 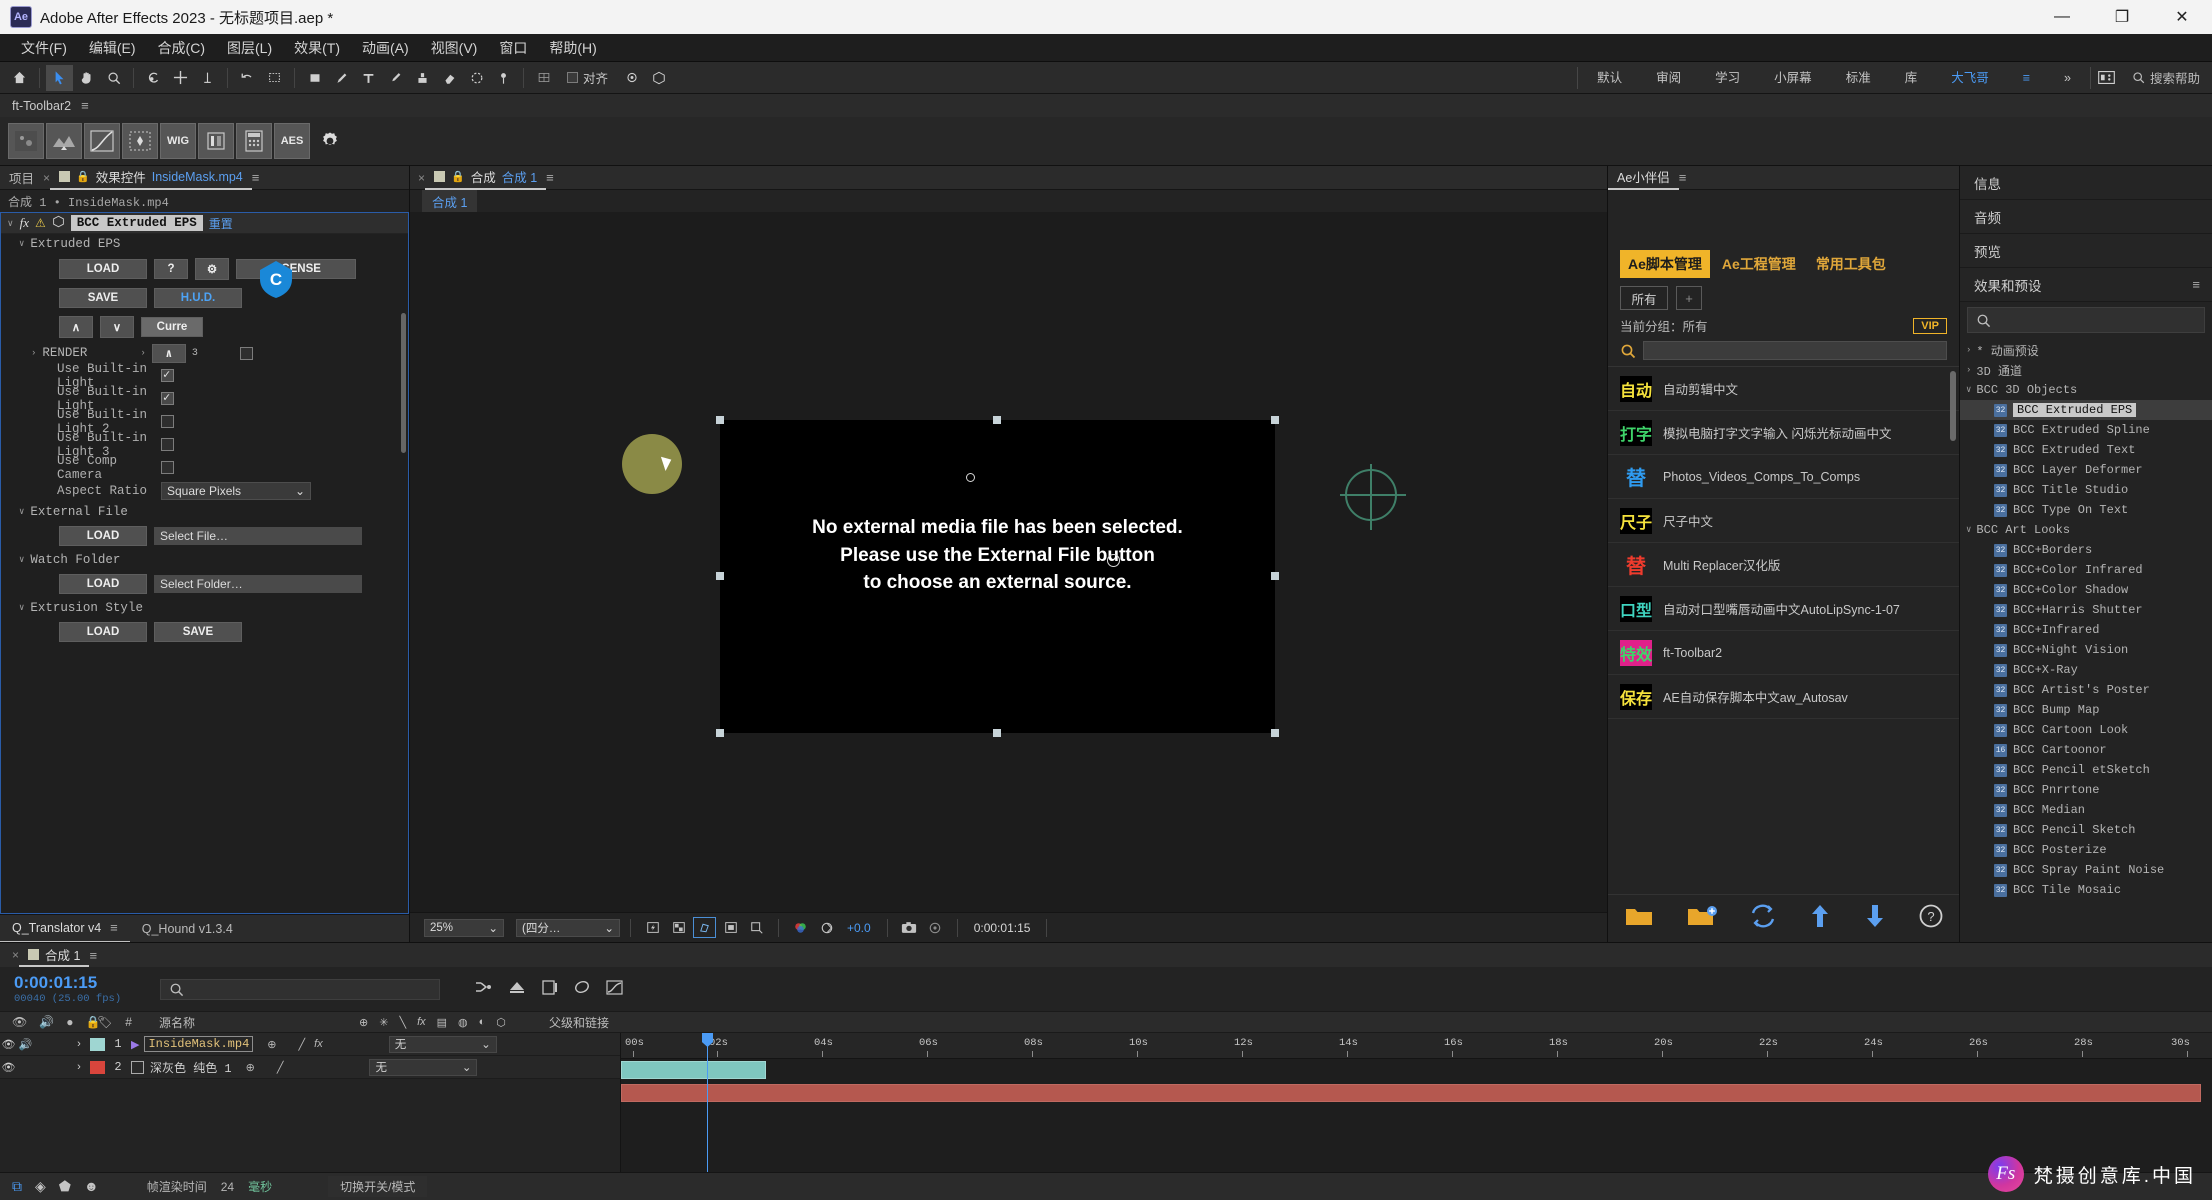 What do you see at coordinates (93, 955) in the screenshot?
I see `timeline-menu-icon: ≡` at bounding box center [93, 955].